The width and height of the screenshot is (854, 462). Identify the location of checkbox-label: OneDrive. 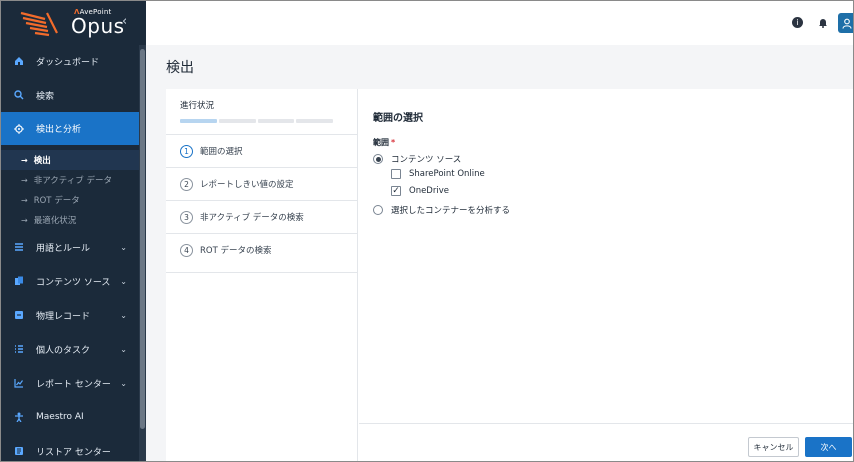
(429, 191).